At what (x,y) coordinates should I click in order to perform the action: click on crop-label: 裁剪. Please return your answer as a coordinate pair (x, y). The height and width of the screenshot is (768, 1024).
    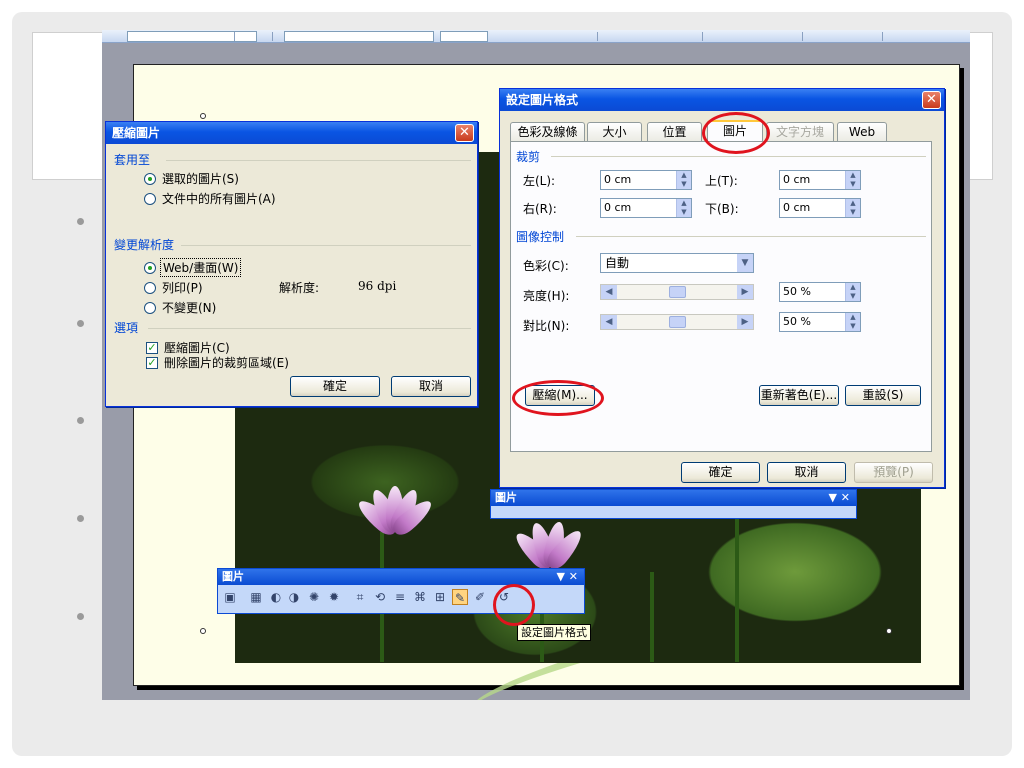
    Looking at the image, I should click on (528, 157).